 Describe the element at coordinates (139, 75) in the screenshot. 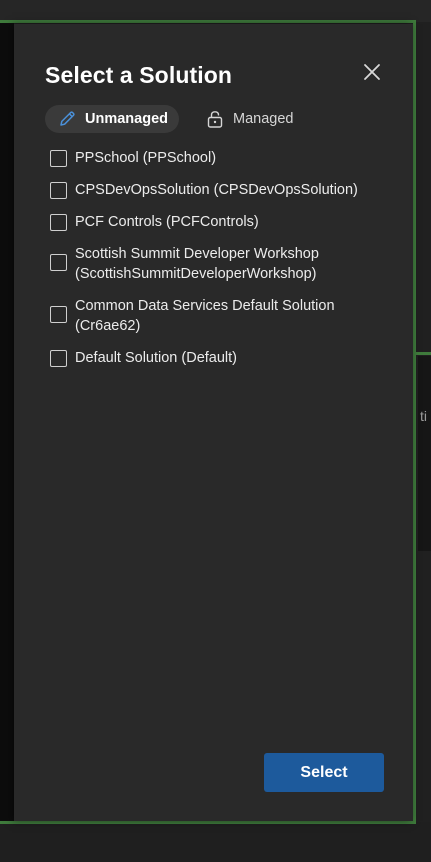

I see `dialog-title: Select a Solution` at that location.